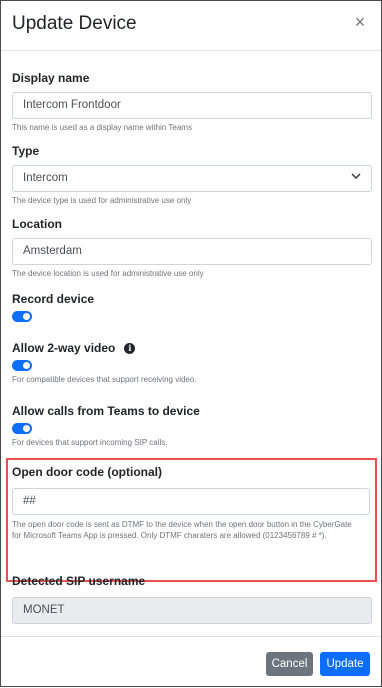  Describe the element at coordinates (26, 151) in the screenshot. I see `type-label: Type` at that location.